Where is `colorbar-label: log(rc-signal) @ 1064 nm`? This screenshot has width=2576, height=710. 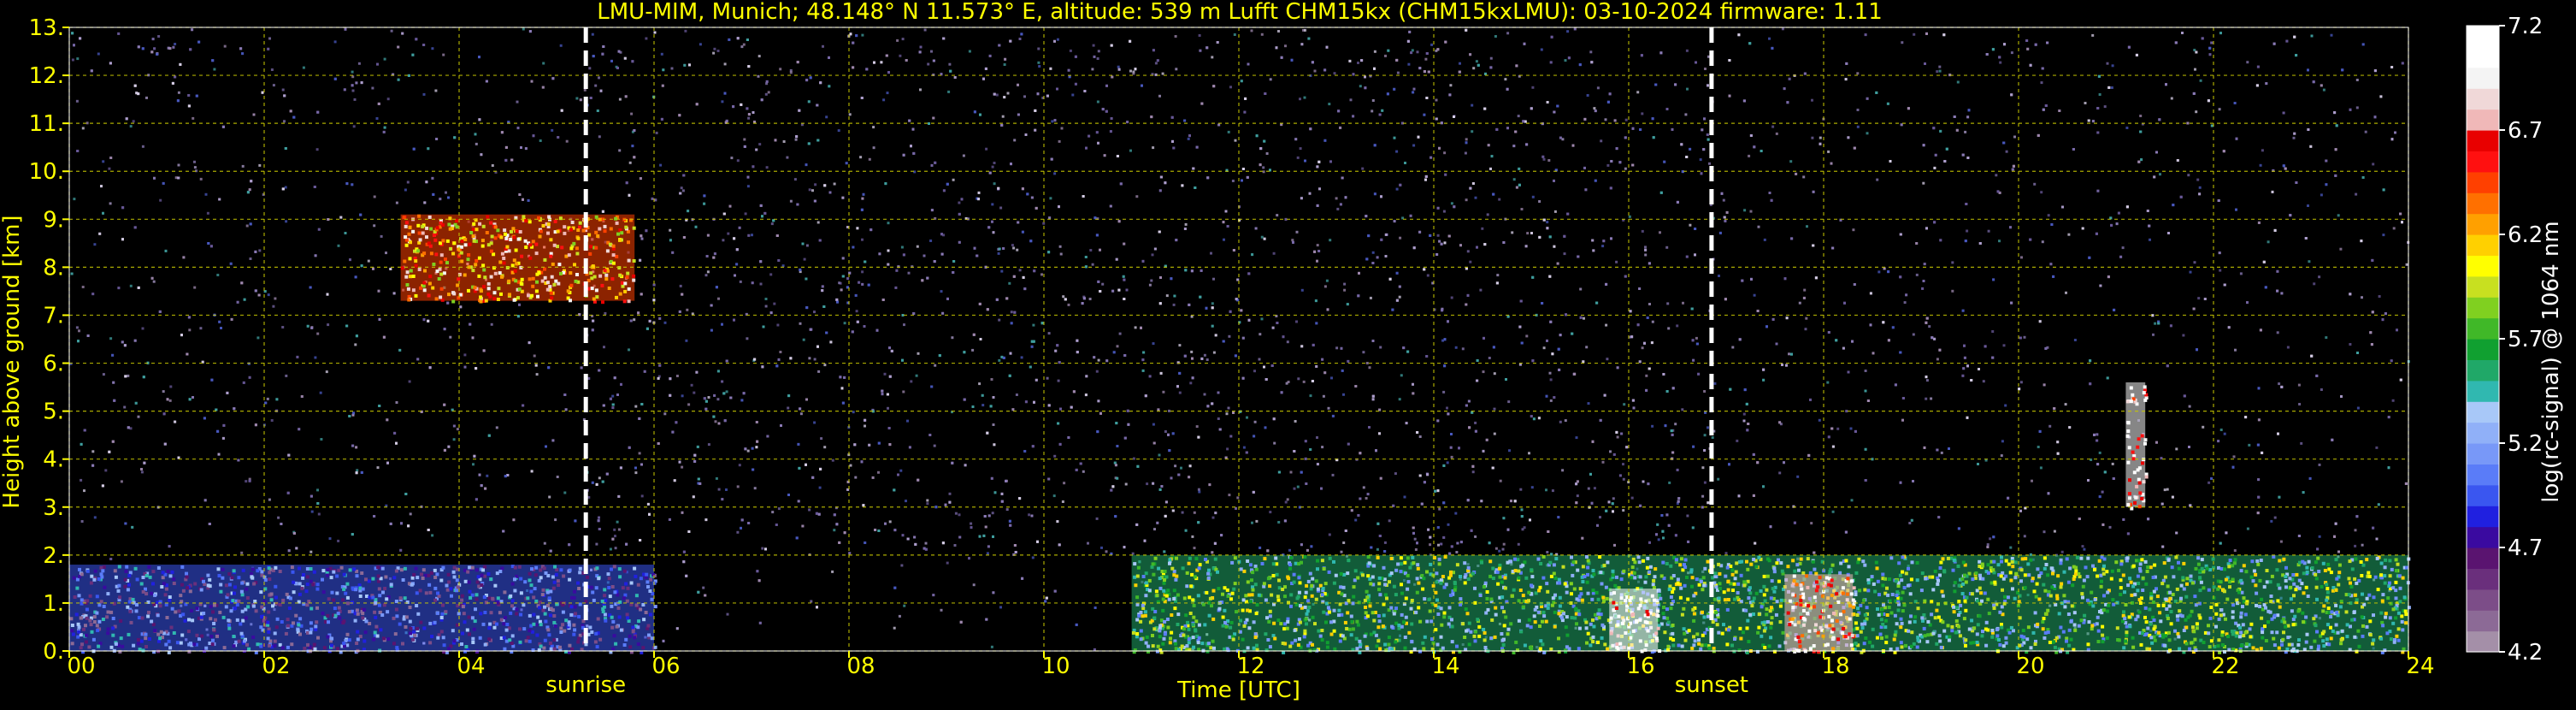
colorbar-label: log(rc-signal) @ 1064 nm is located at coordinates (2551, 361).